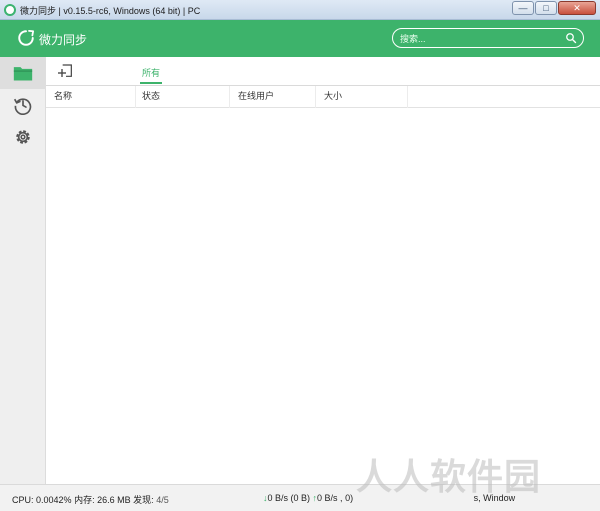  I want to click on tab-active-indicator, so click(151, 83).